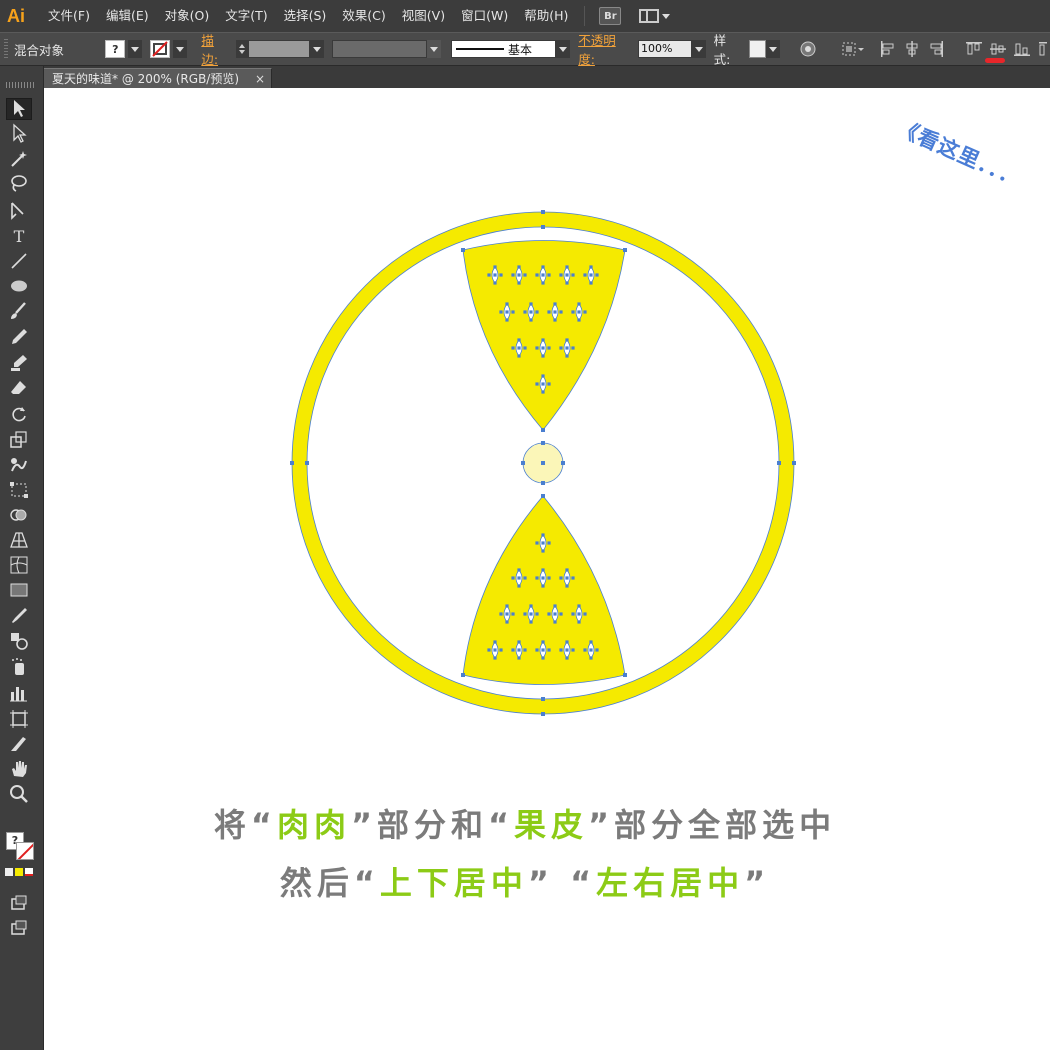  I want to click on rotate-tool, so click(19, 414).